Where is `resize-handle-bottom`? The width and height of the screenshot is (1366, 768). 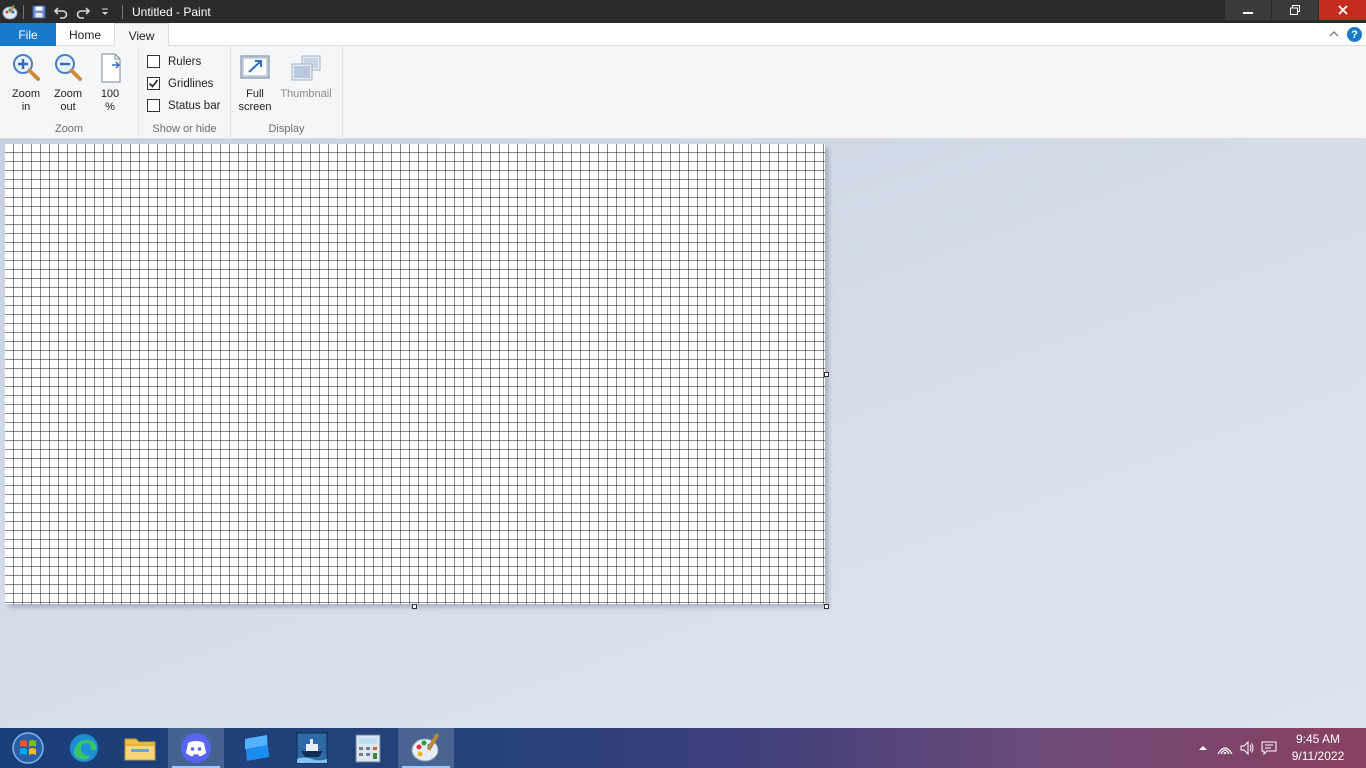 resize-handle-bottom is located at coordinates (414, 606).